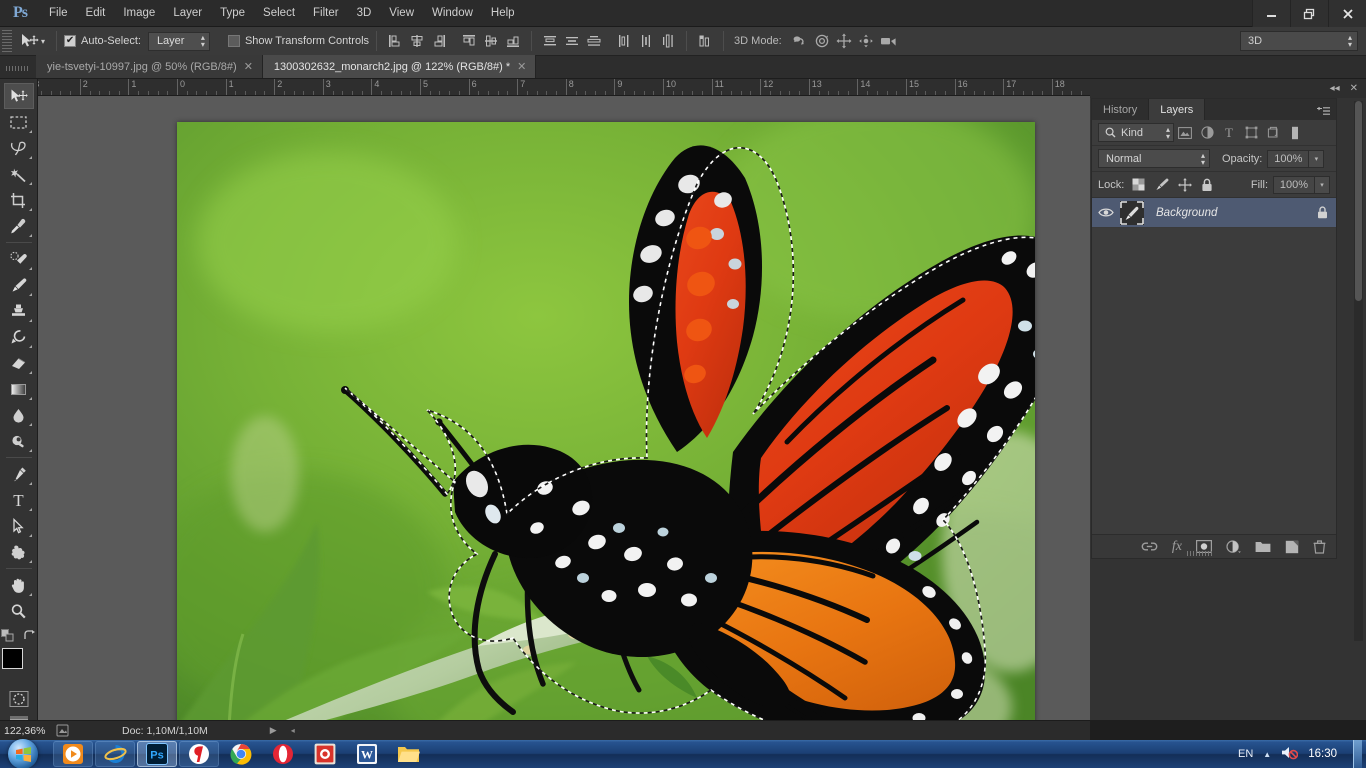  What do you see at coordinates (1207, 133) in the screenshot?
I see `adjustment-layers-filter-icon` at bounding box center [1207, 133].